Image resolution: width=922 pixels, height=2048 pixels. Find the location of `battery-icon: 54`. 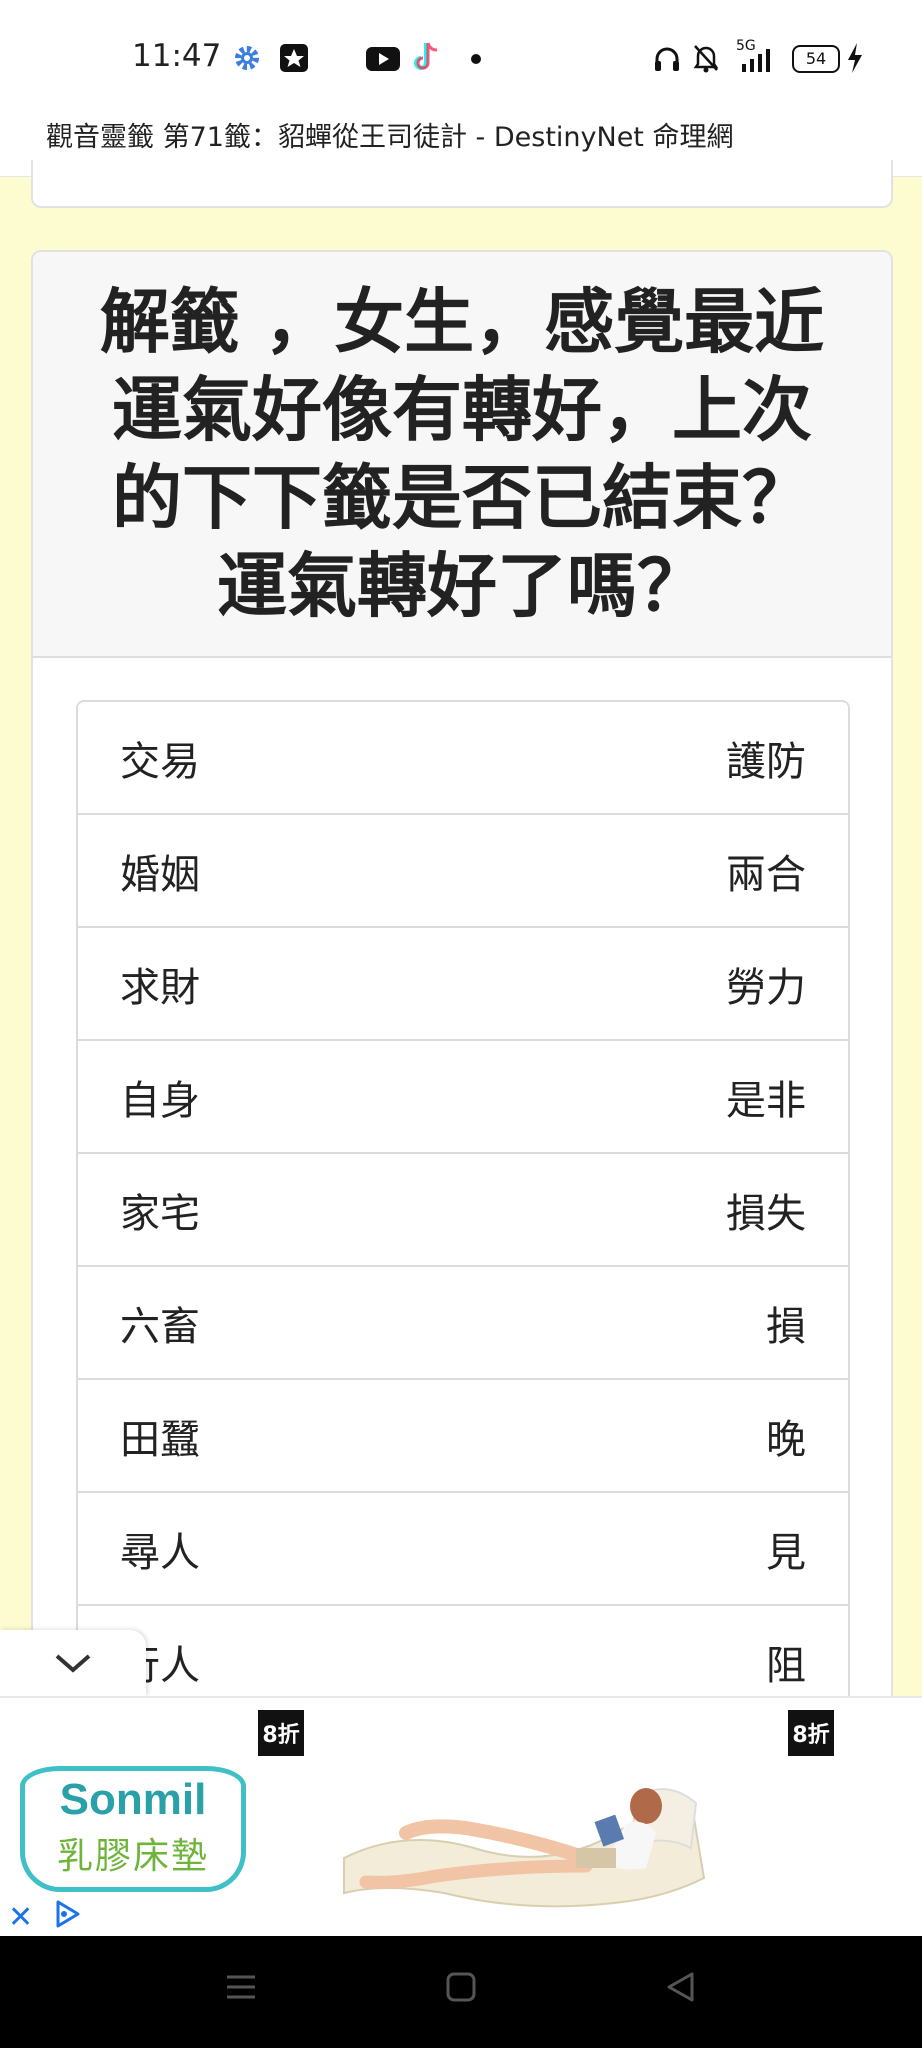

battery-icon: 54 is located at coordinates (816, 59).